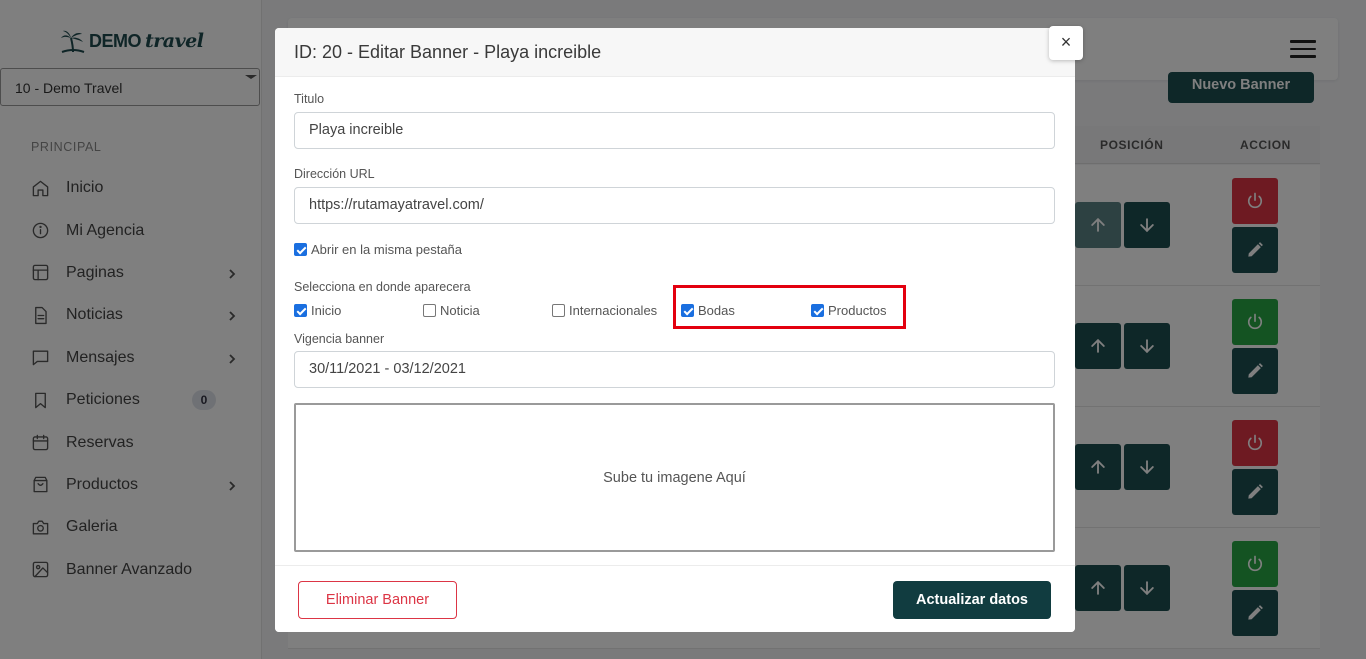 This screenshot has width=1366, height=659. Describe the element at coordinates (448, 52) in the screenshot. I see `modal-title: ID: 20 - Editar Banner - Playa increible` at that location.